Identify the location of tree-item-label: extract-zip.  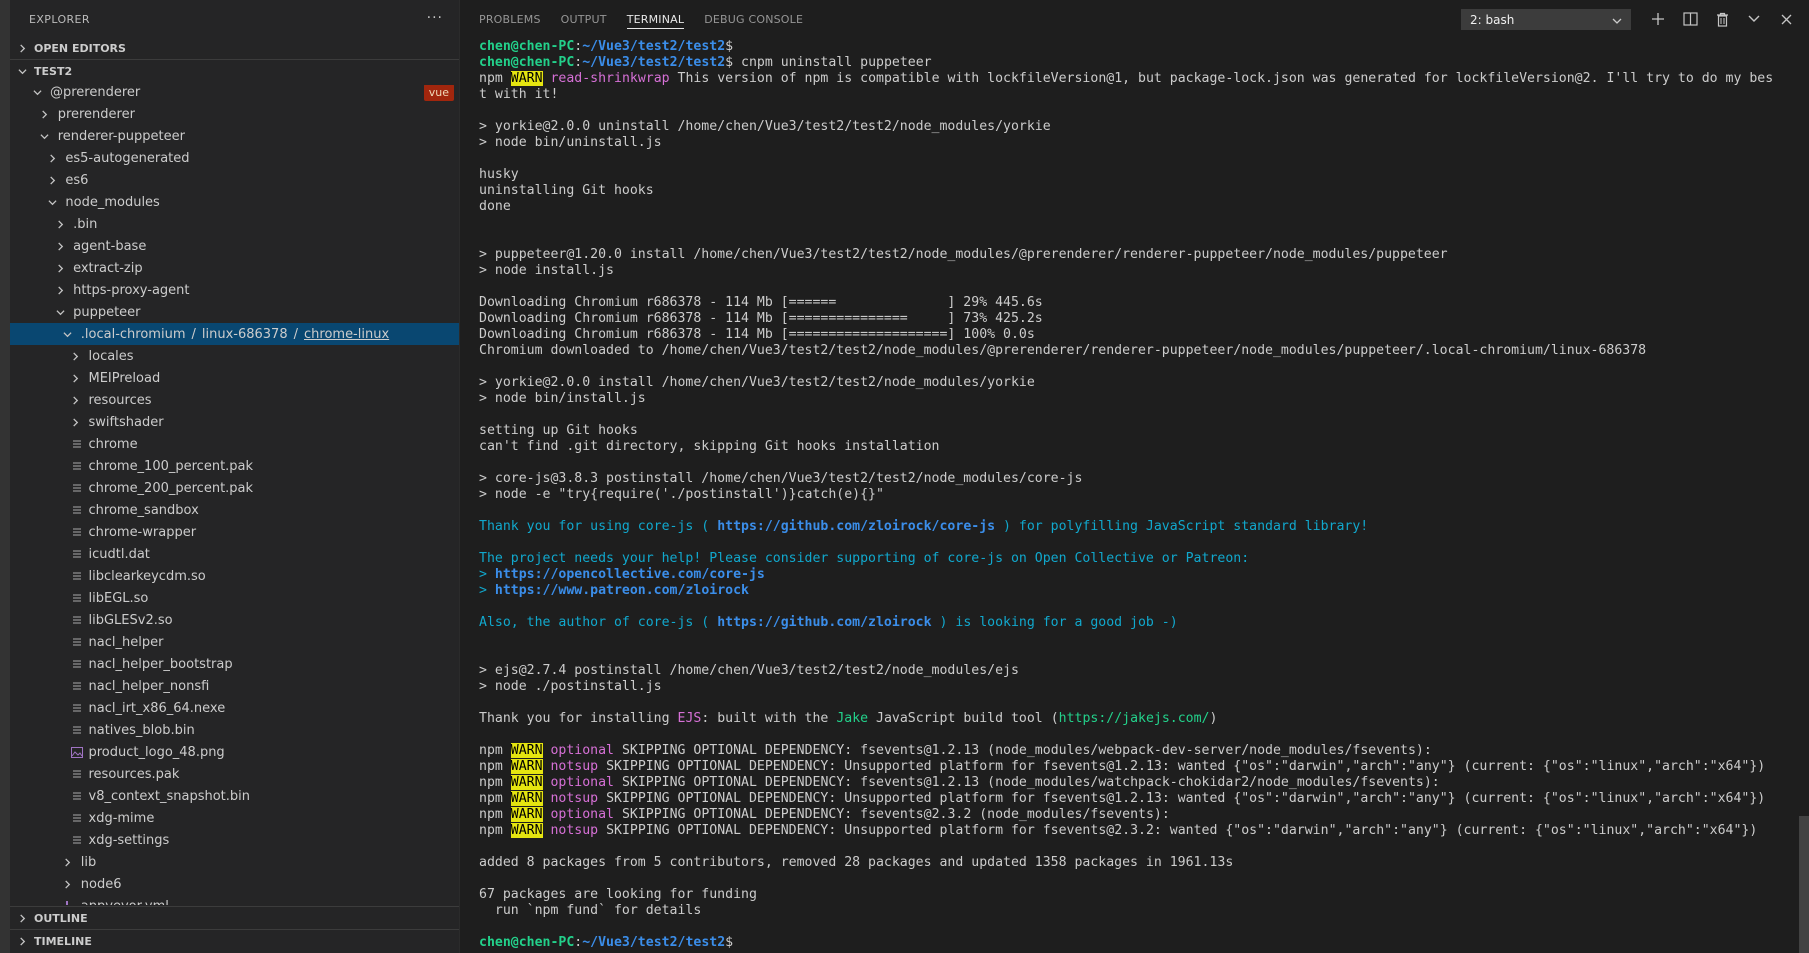
(108, 268).